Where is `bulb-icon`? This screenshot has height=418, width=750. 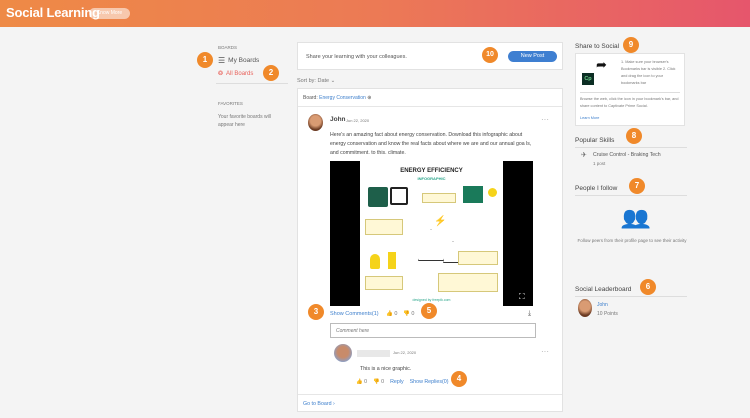 bulb-icon is located at coordinates (375, 261).